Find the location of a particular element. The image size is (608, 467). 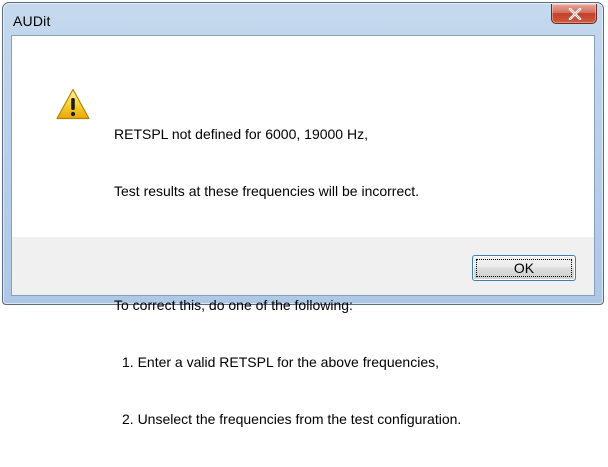

close-button is located at coordinates (574, 14).